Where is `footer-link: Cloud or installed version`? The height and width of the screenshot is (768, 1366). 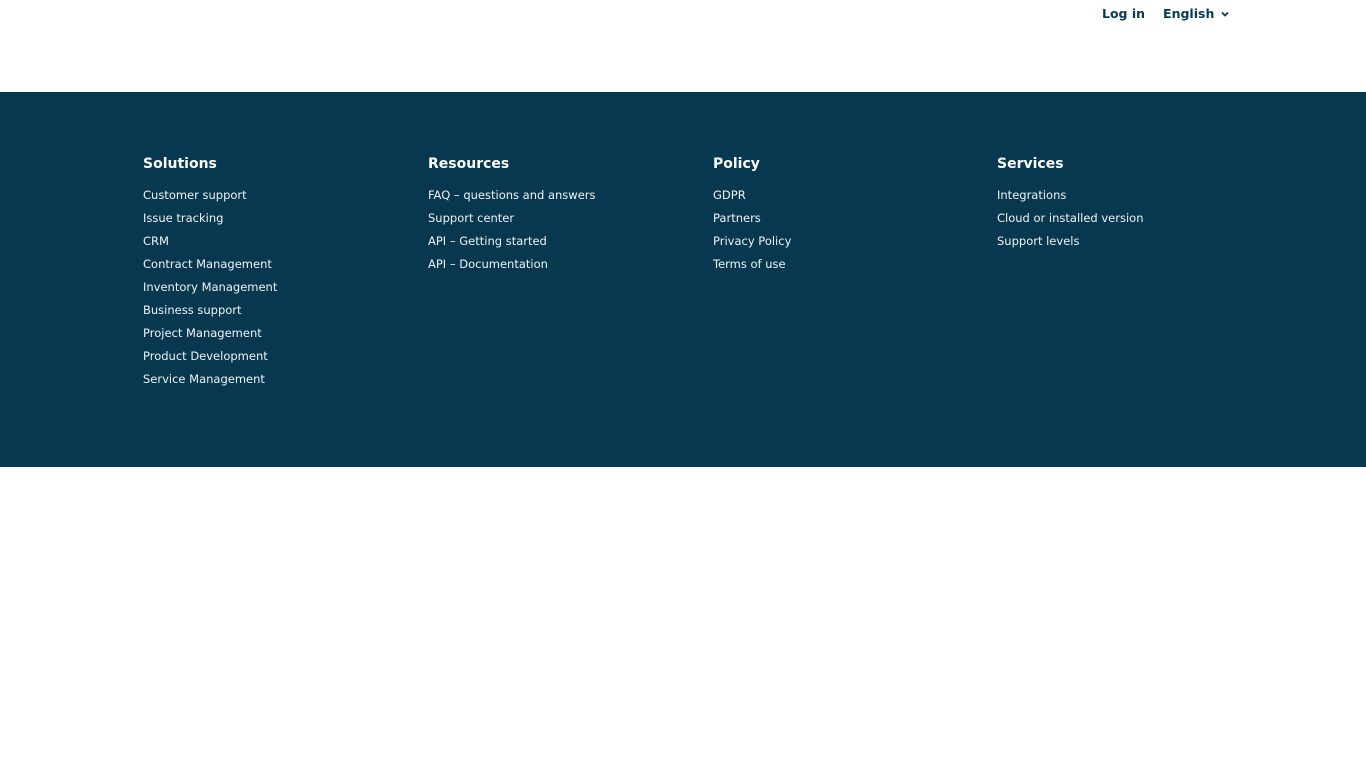
footer-link: Cloud or installed version is located at coordinates (1070, 218).